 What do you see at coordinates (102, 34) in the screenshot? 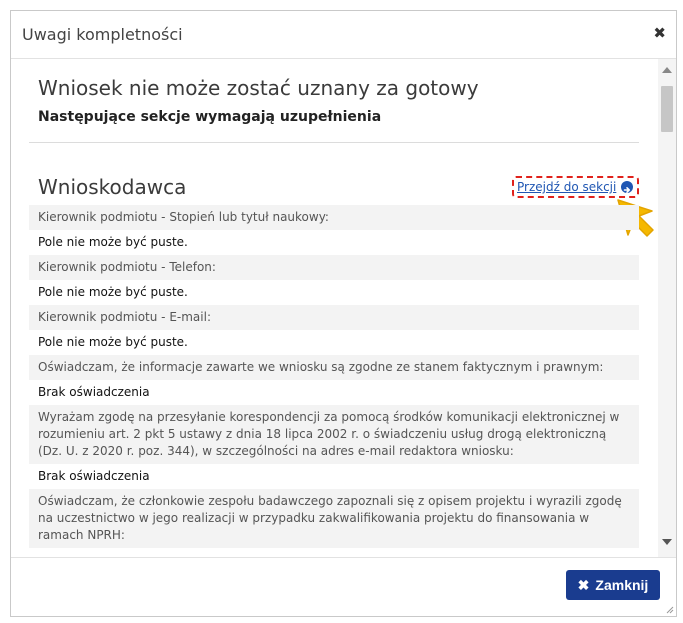
I see `dialog-title: Uwagi kompletności` at bounding box center [102, 34].